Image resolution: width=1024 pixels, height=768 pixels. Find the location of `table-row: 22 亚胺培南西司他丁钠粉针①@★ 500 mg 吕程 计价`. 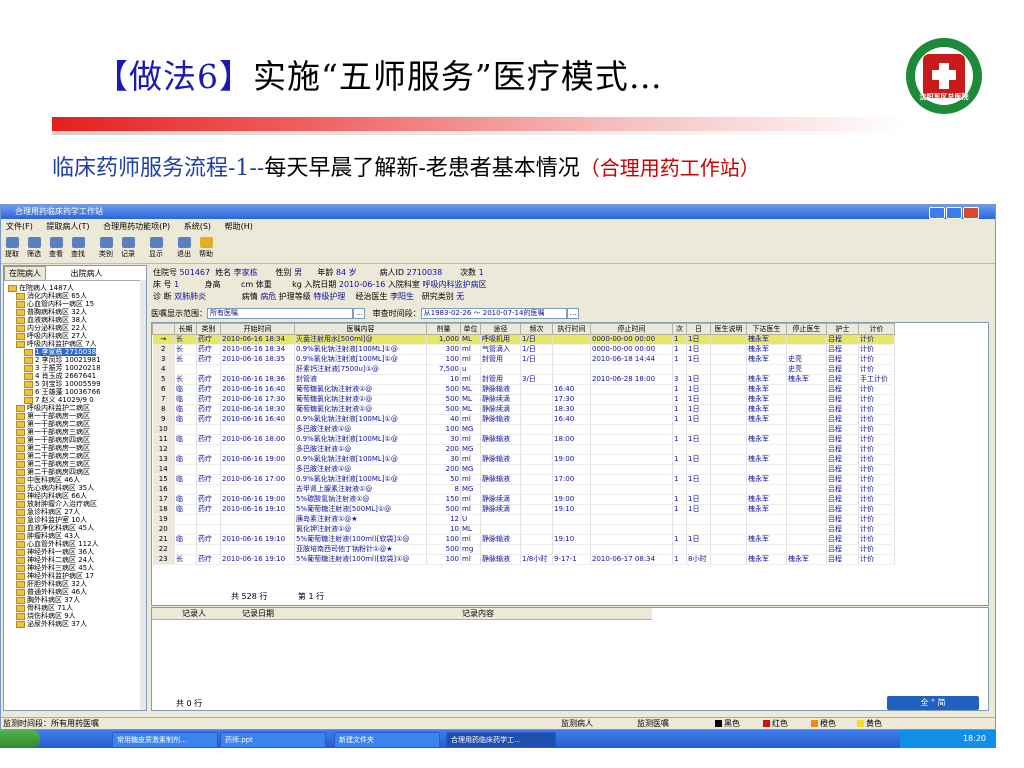

table-row: 22 亚胺培南西司他丁钠粉针①@★ 500 mg 吕程 计价 is located at coordinates (523, 549).